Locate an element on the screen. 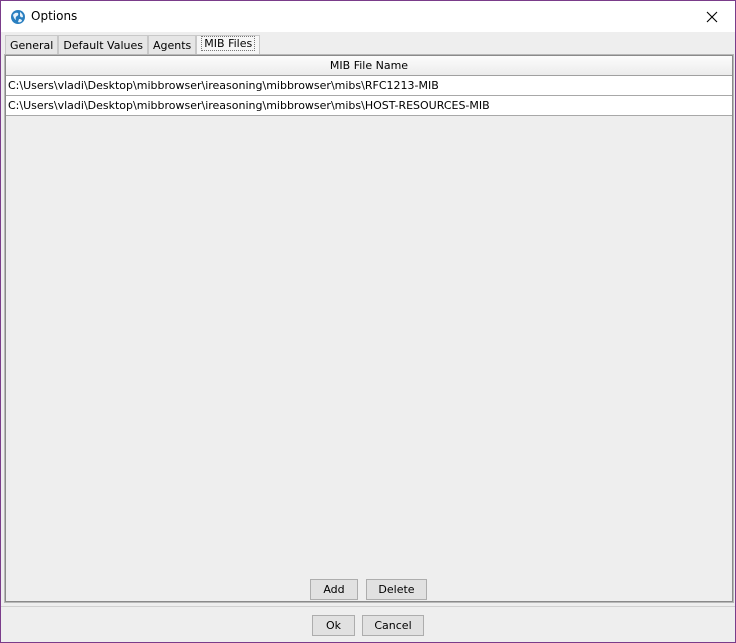 This screenshot has width=736, height=643. cancel-button: Cancel is located at coordinates (393, 625).